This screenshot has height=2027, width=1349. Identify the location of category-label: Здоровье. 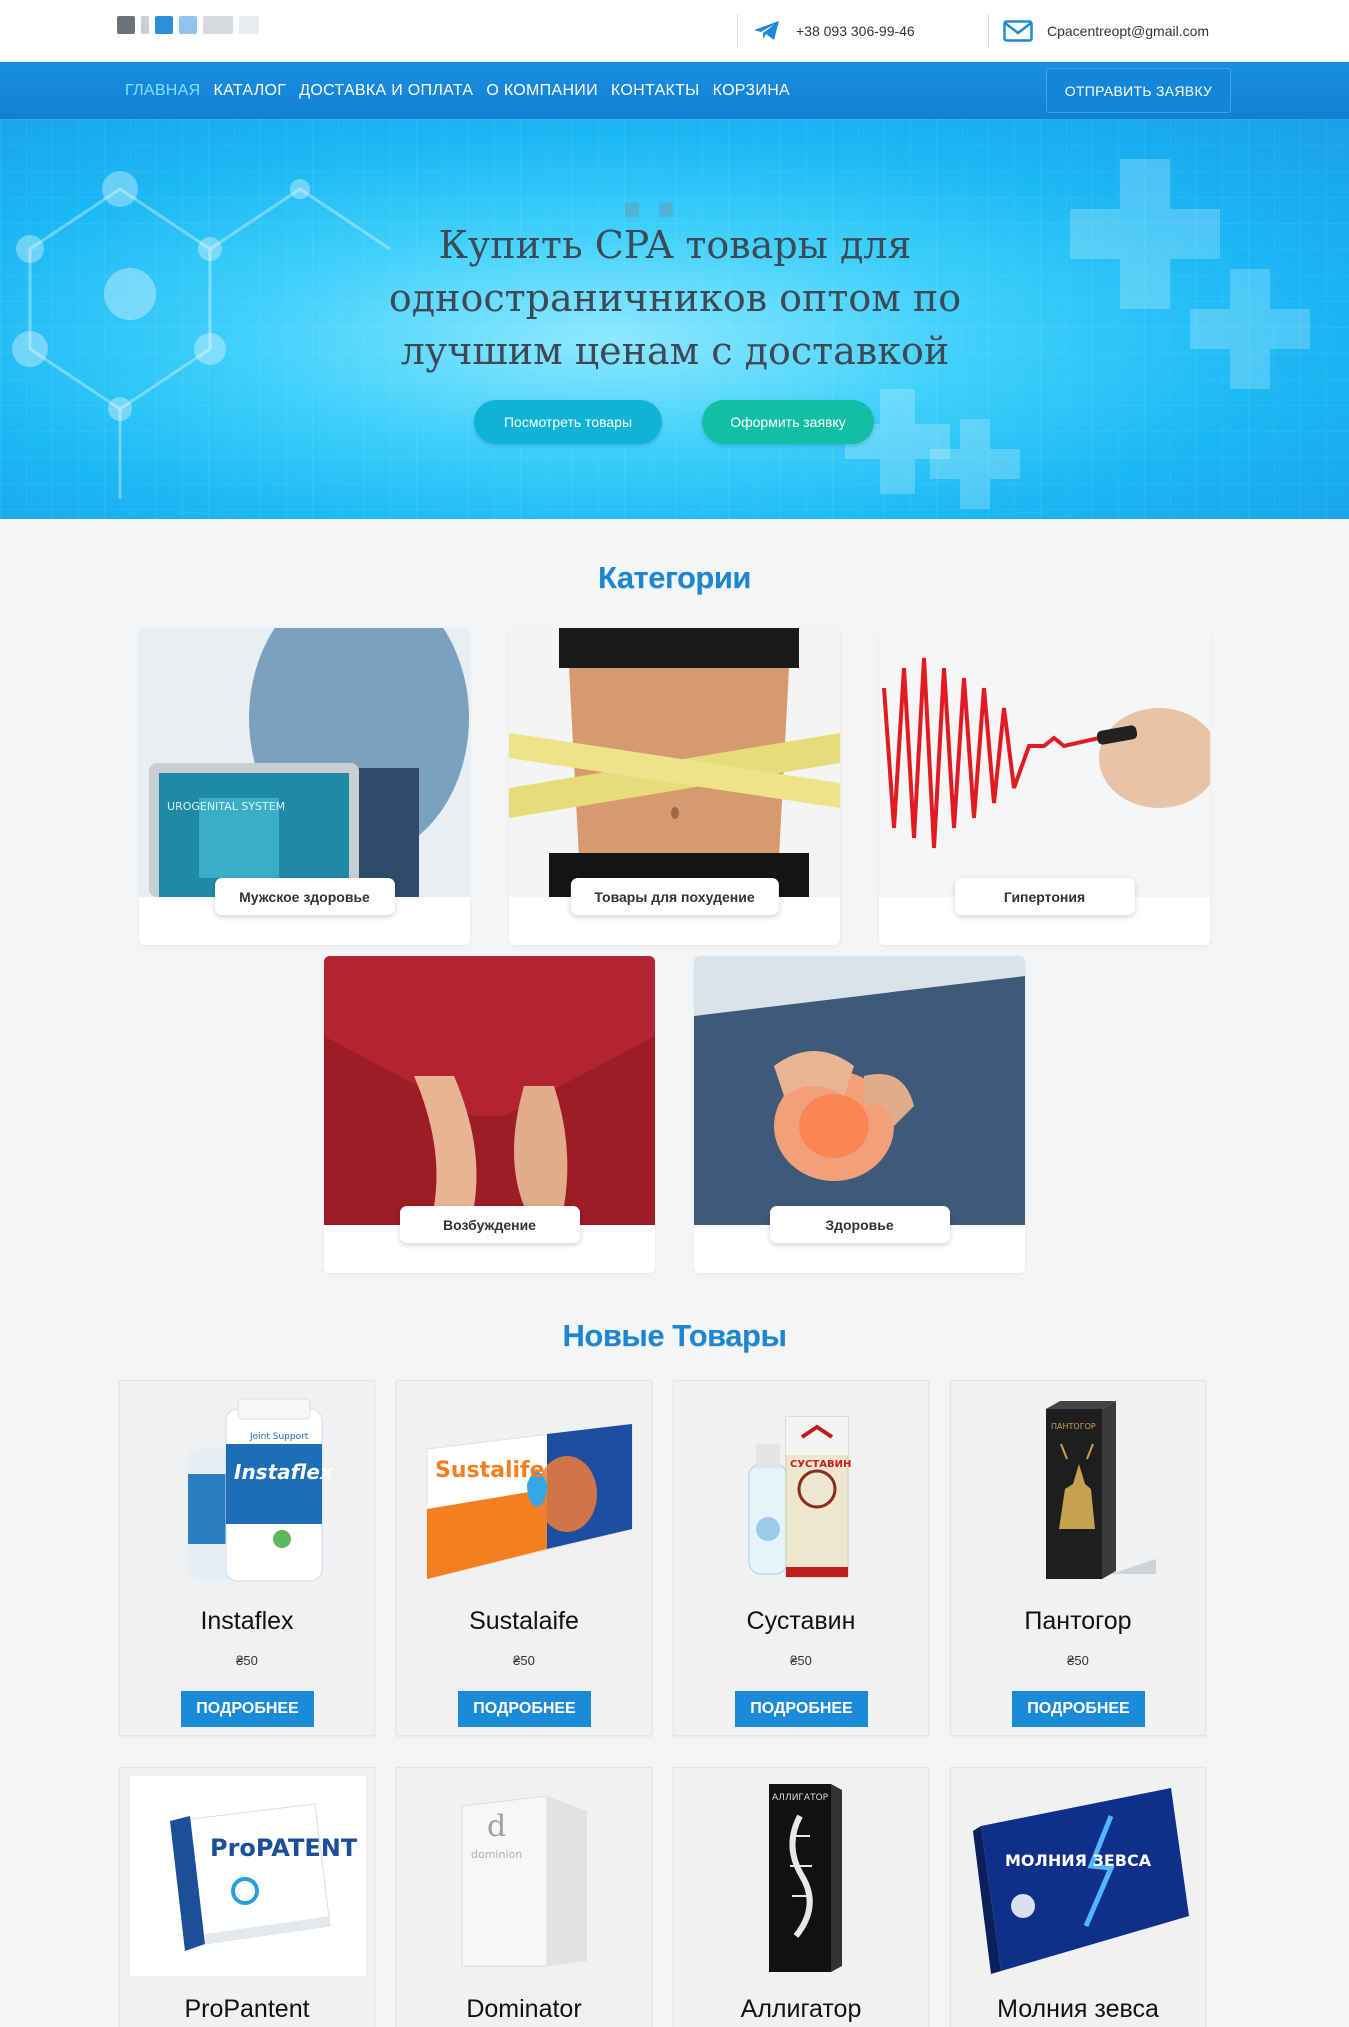
(859, 1224).